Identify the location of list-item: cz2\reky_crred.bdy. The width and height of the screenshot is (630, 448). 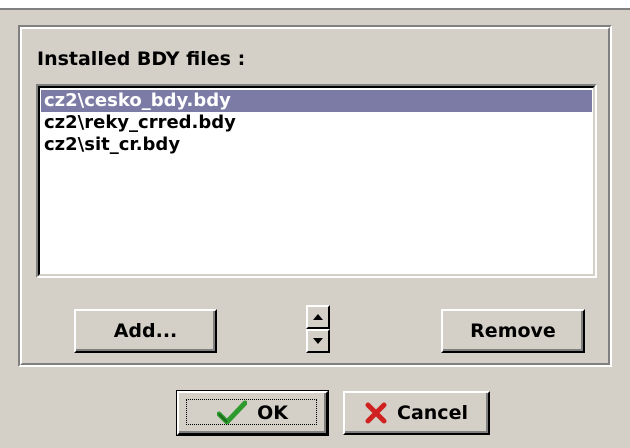
(316, 123).